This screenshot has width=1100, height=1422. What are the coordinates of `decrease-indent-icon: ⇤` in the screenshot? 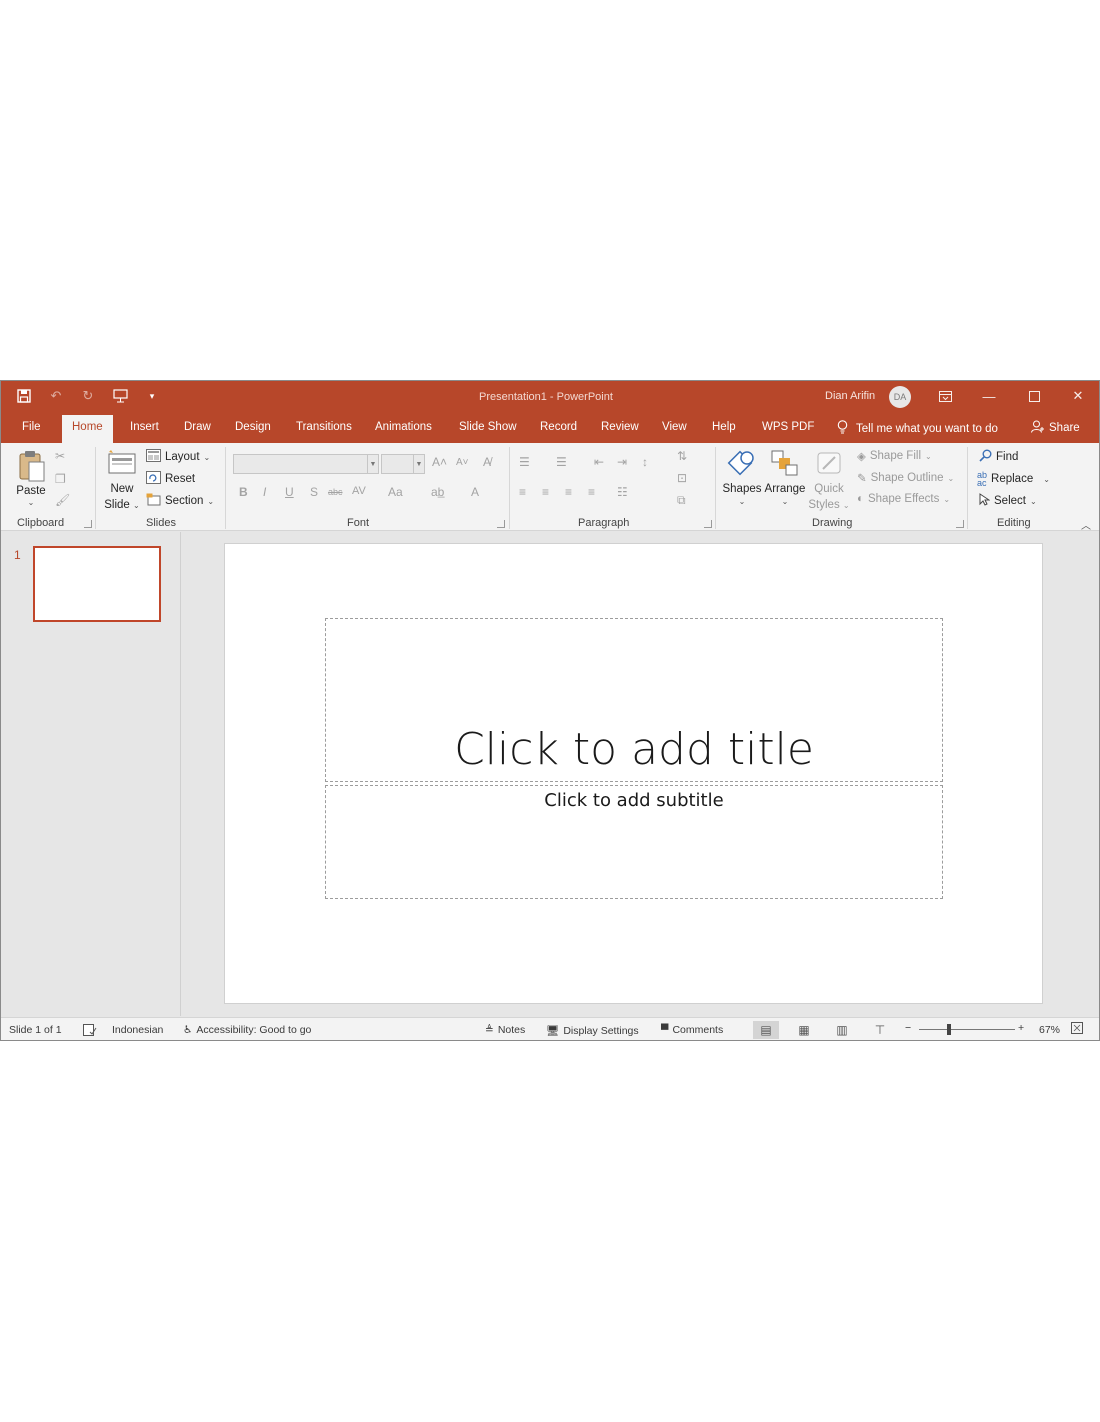 It's located at (599, 462).